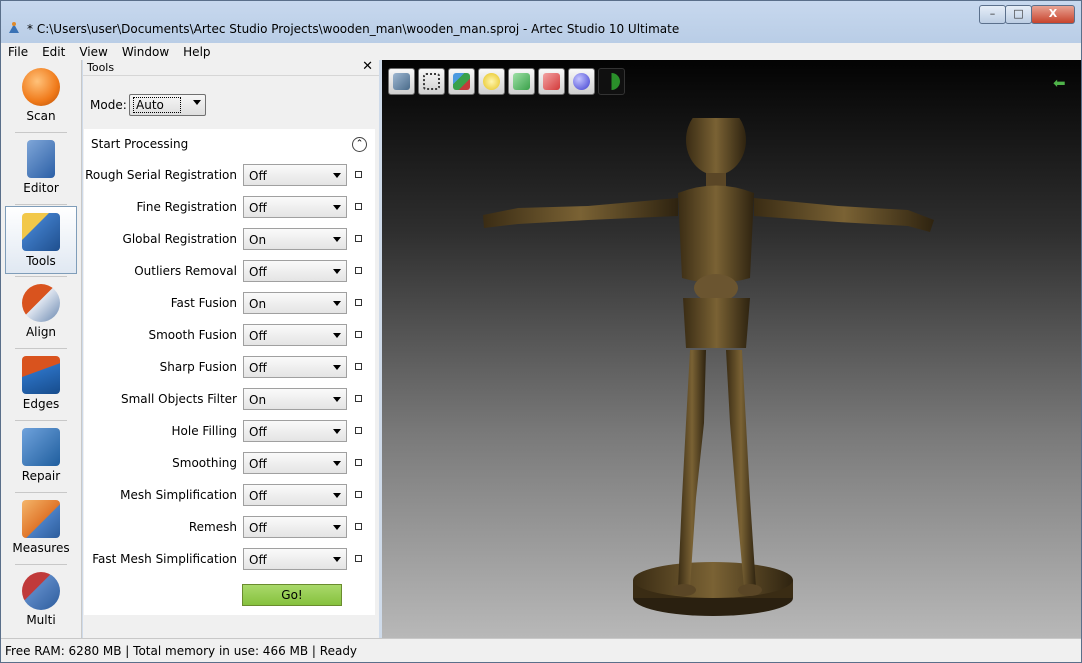  I want to click on sphere-mode-icon, so click(581, 81).